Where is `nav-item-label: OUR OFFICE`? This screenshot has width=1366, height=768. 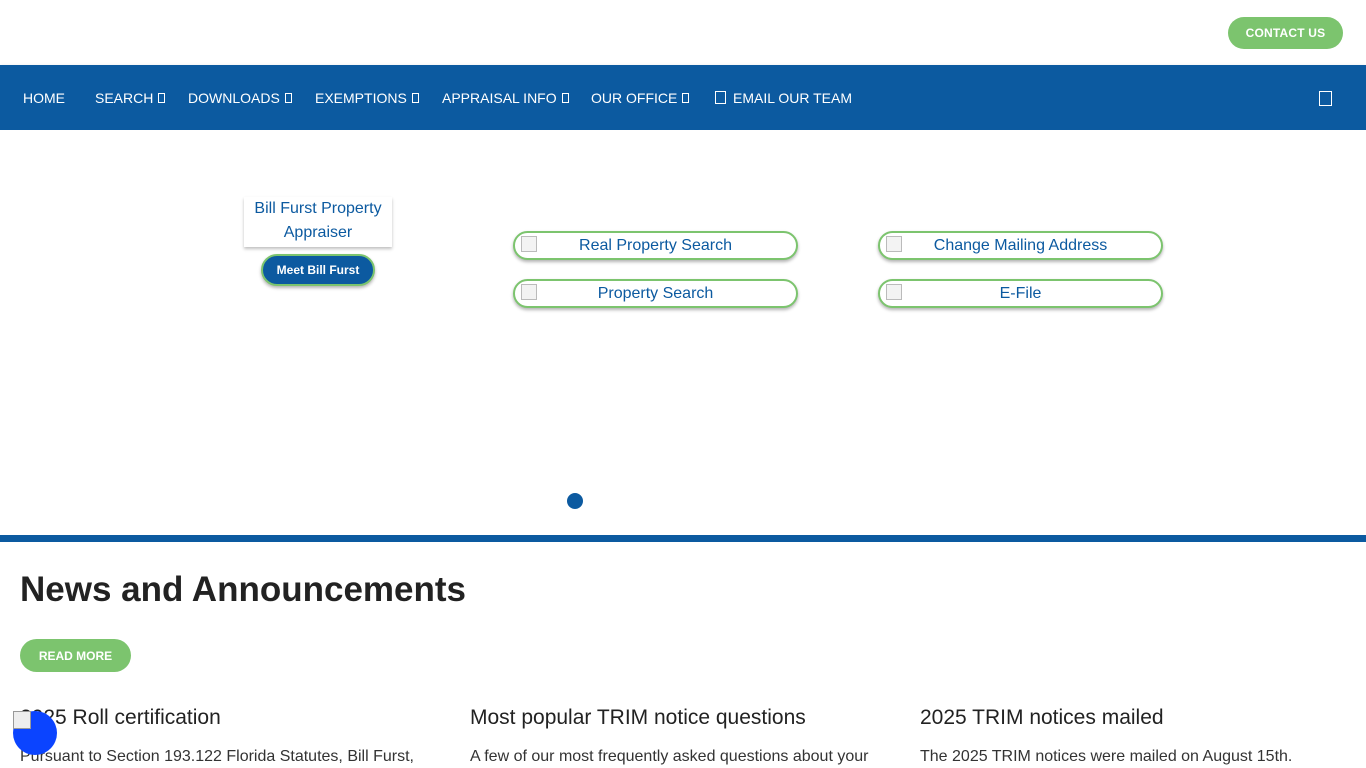 nav-item-label: OUR OFFICE is located at coordinates (634, 97).